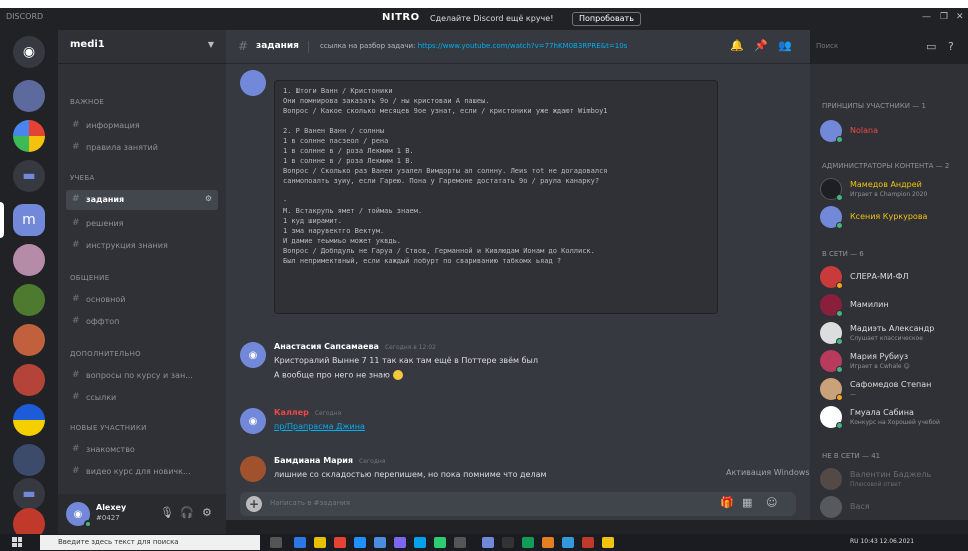 The image size is (968, 551). I want to click on member-item: Вася, so click(892, 507).